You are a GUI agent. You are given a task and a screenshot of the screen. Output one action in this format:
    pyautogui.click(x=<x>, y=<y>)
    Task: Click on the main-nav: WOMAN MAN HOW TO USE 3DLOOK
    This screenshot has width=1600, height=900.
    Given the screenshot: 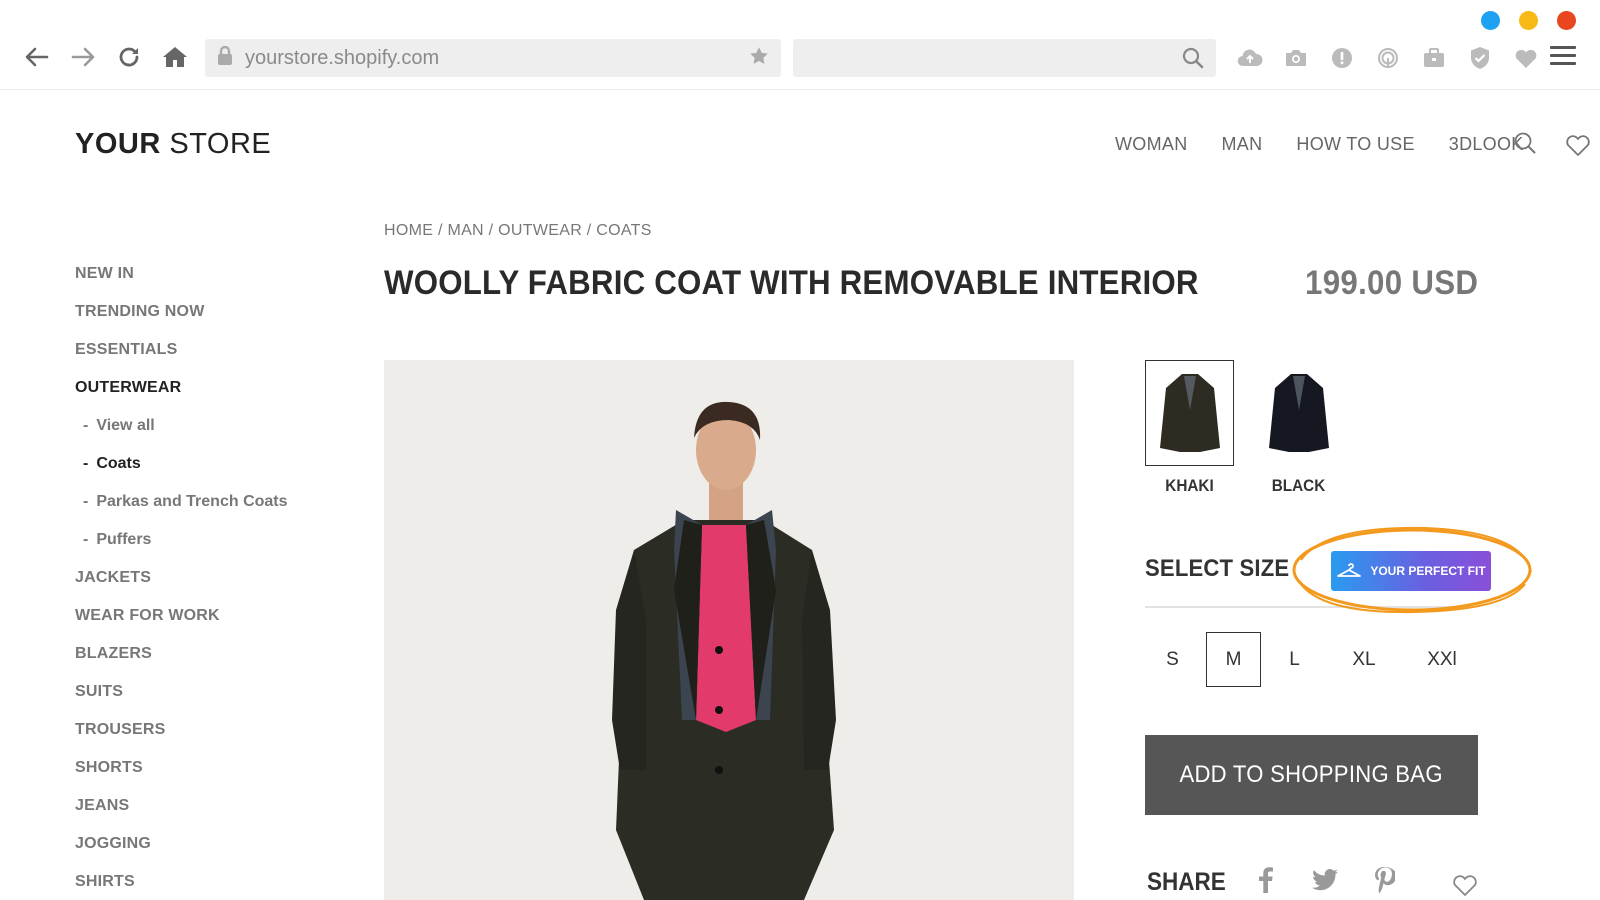 What is the action you would take?
    pyautogui.click(x=1319, y=144)
    